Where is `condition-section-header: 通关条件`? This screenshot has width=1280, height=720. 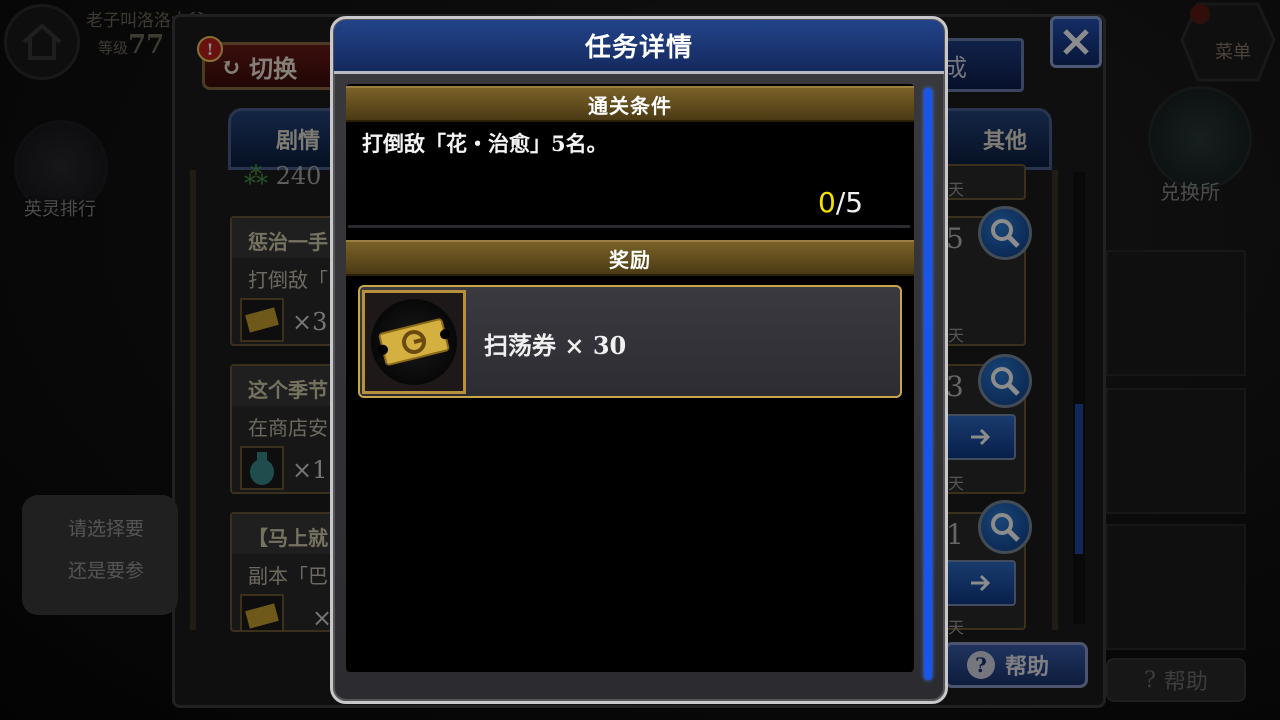
condition-section-header: 通关条件 is located at coordinates (630, 104).